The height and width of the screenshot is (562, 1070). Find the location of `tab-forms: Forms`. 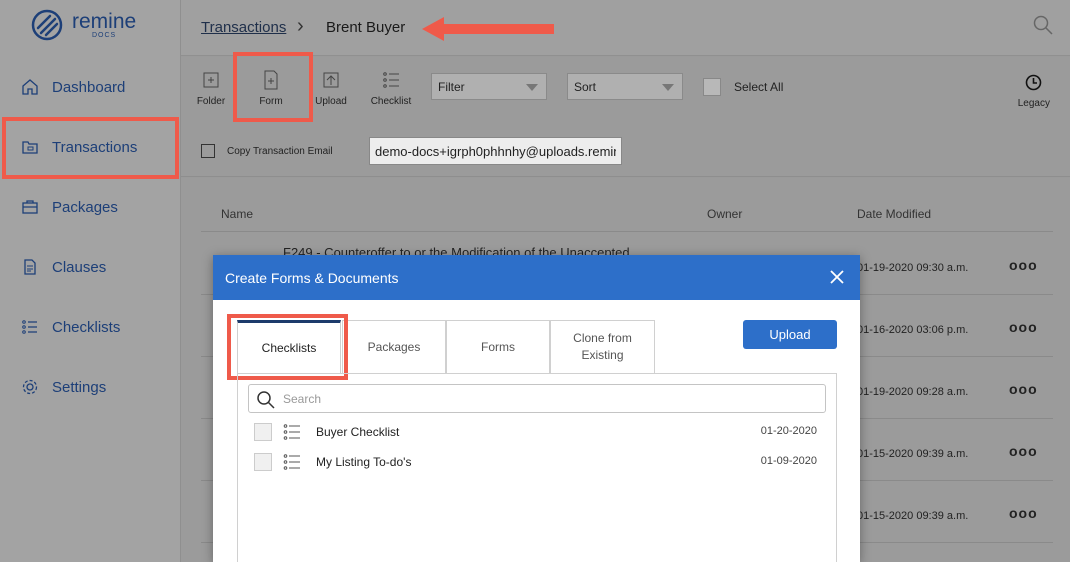

tab-forms: Forms is located at coordinates (498, 346).